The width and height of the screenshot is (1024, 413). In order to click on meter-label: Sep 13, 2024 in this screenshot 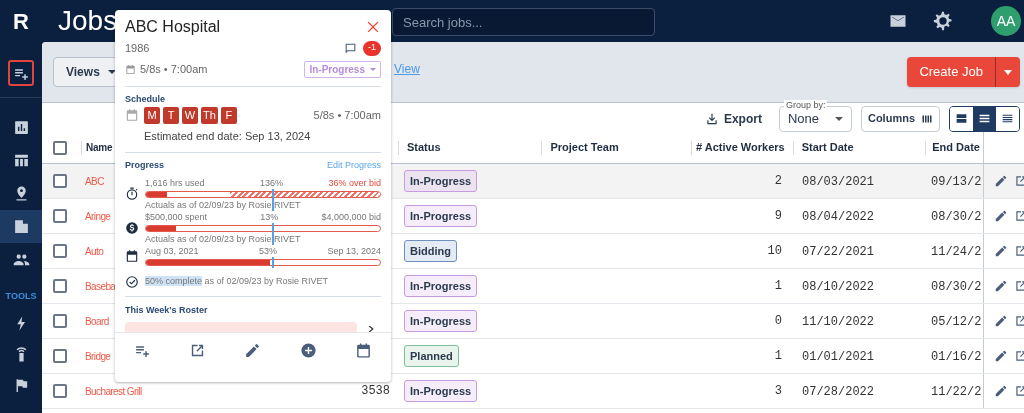, I will do `click(354, 251)`.